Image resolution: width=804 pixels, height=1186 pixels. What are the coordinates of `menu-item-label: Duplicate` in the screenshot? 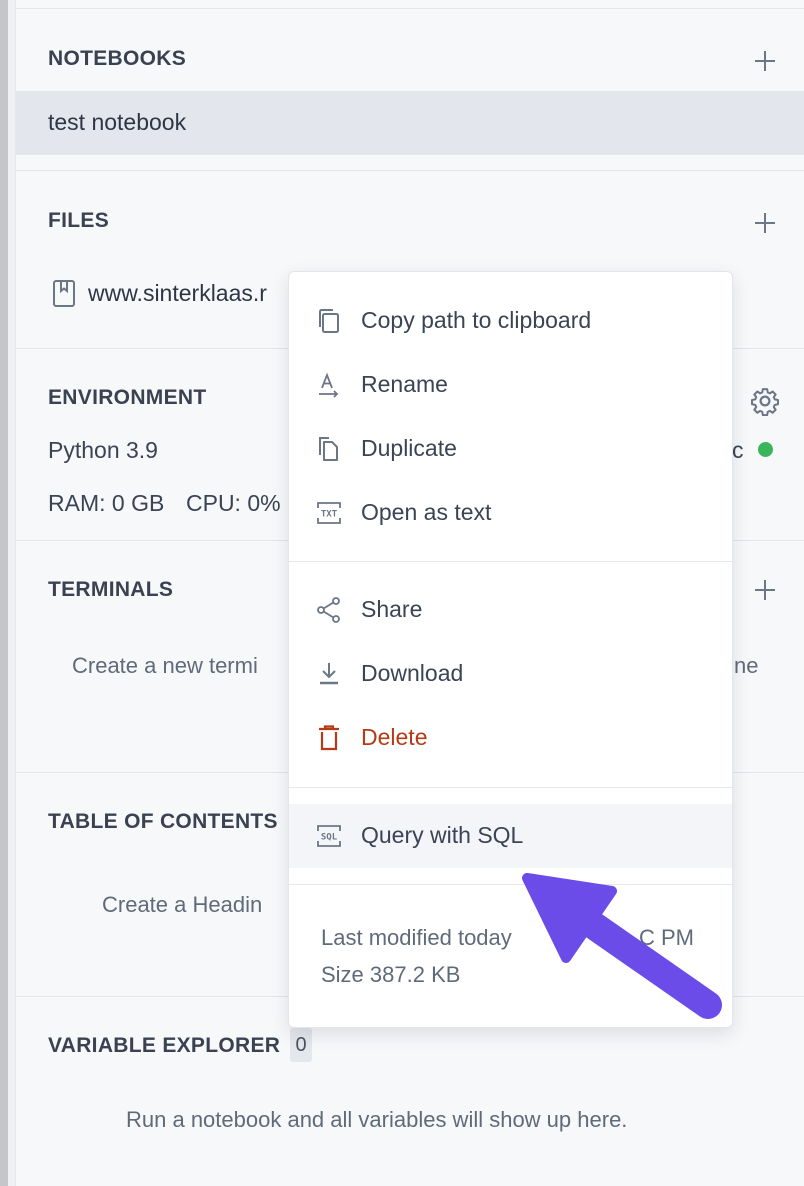 It's located at (409, 448).